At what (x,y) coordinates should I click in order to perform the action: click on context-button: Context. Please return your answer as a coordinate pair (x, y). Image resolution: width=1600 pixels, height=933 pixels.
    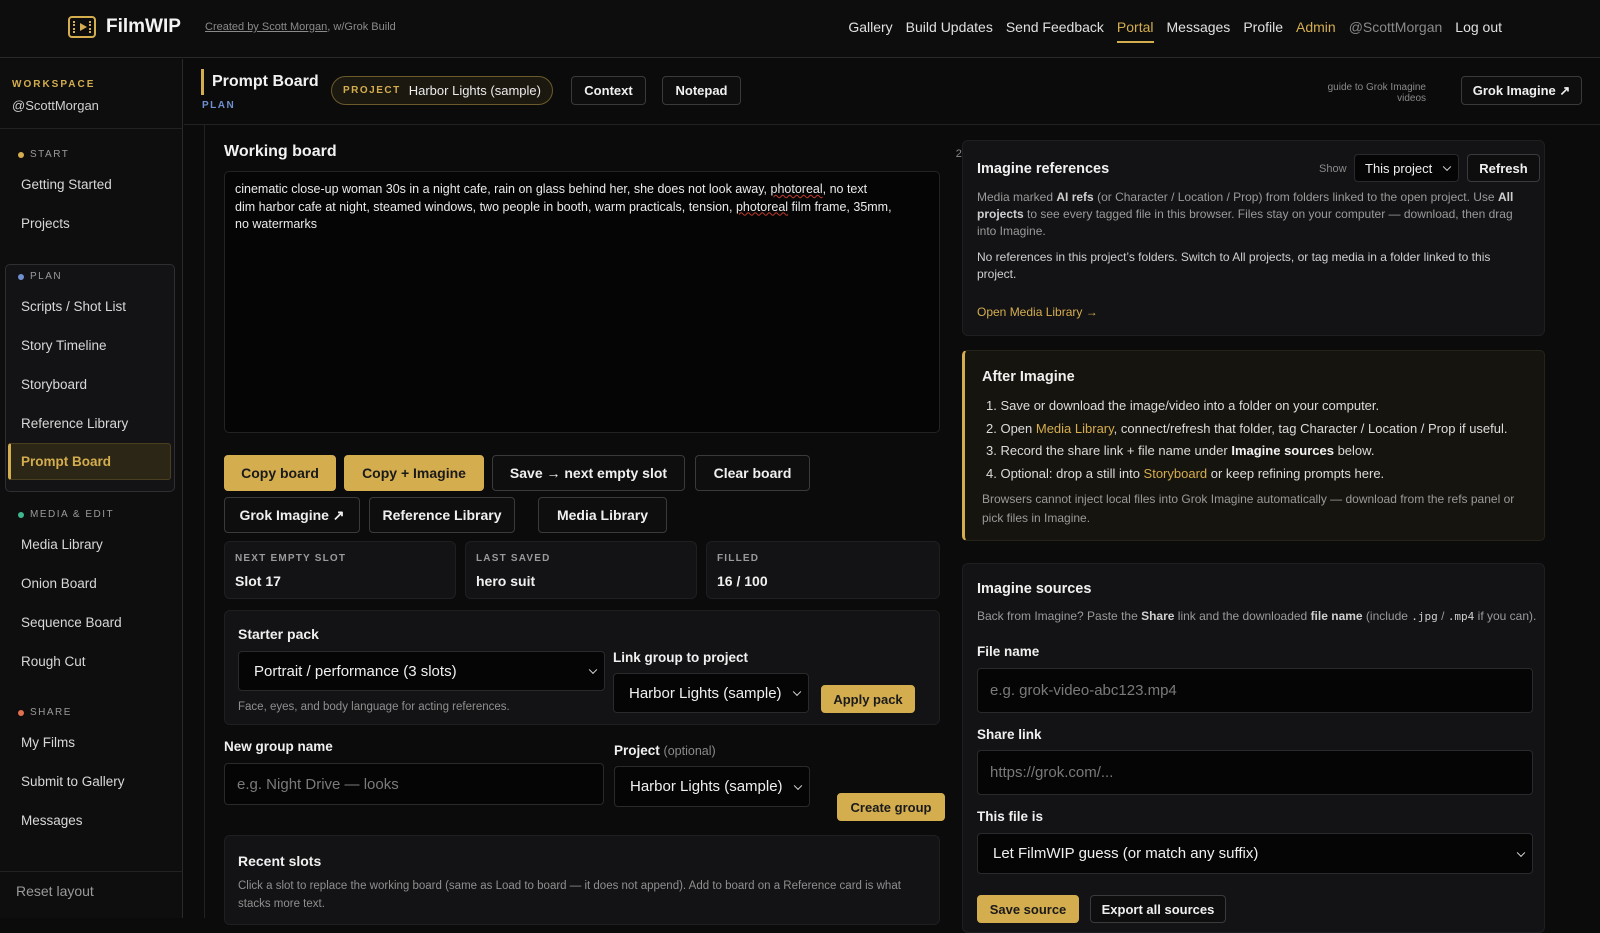
    Looking at the image, I should click on (608, 90).